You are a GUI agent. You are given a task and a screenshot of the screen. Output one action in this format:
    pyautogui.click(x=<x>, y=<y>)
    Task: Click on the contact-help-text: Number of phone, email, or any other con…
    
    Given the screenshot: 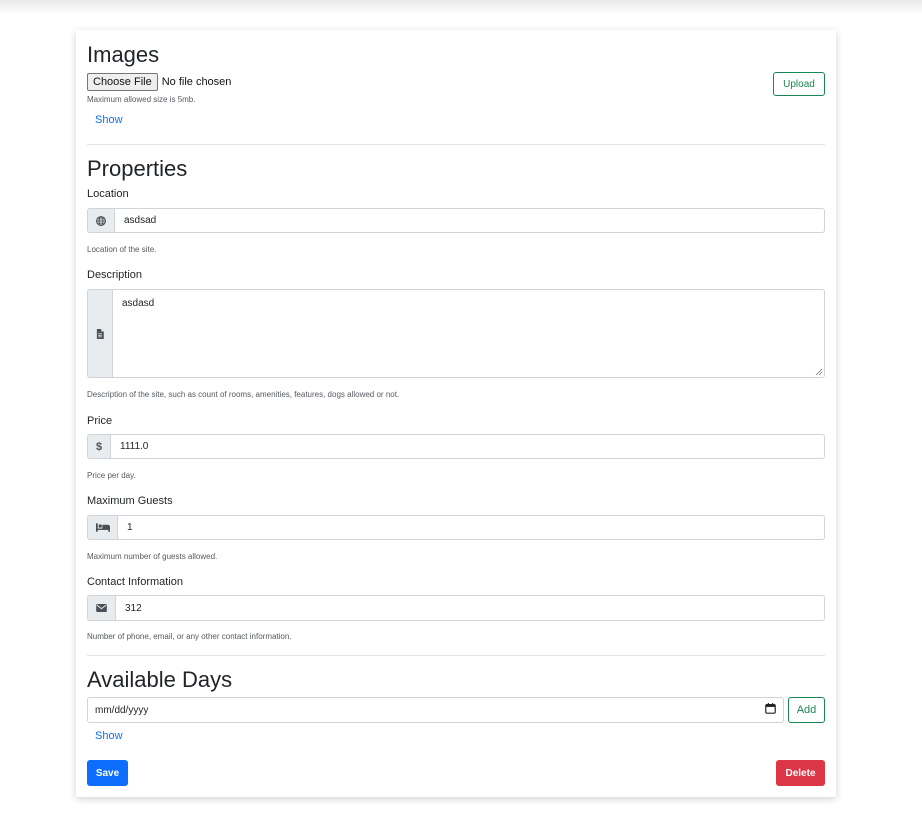 What is the action you would take?
    pyautogui.click(x=189, y=636)
    